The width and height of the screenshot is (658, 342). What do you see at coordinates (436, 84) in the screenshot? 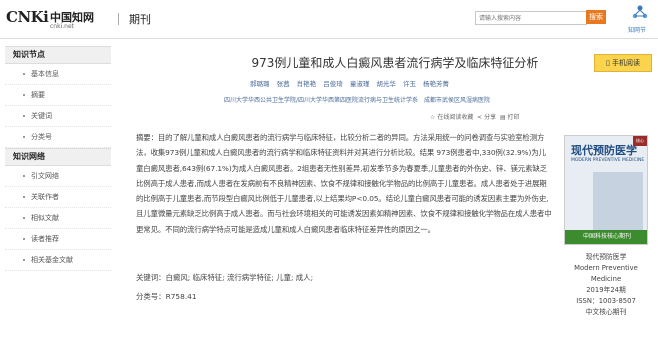
I see `author-link: 杨艳芳菁` at bounding box center [436, 84].